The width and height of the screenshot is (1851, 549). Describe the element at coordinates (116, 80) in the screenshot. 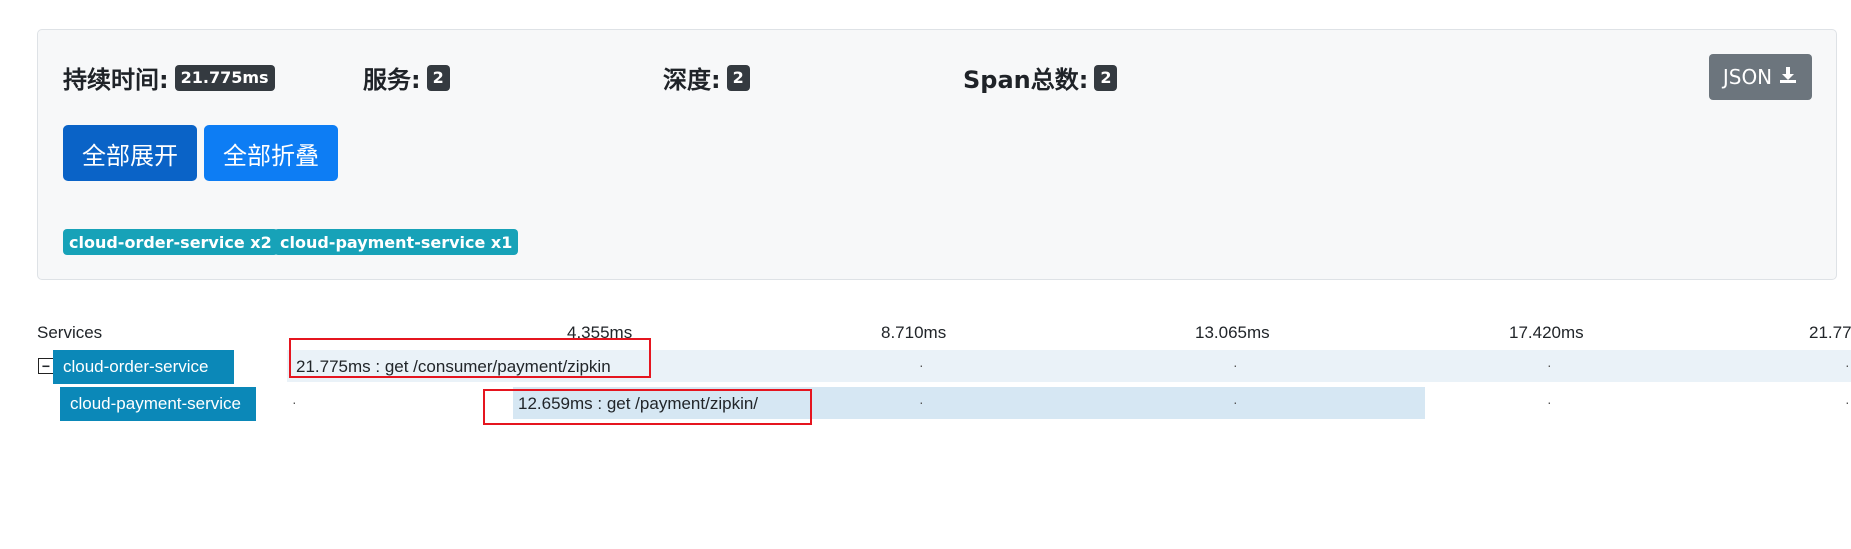

I see `duration-label: 持续时间:` at that location.